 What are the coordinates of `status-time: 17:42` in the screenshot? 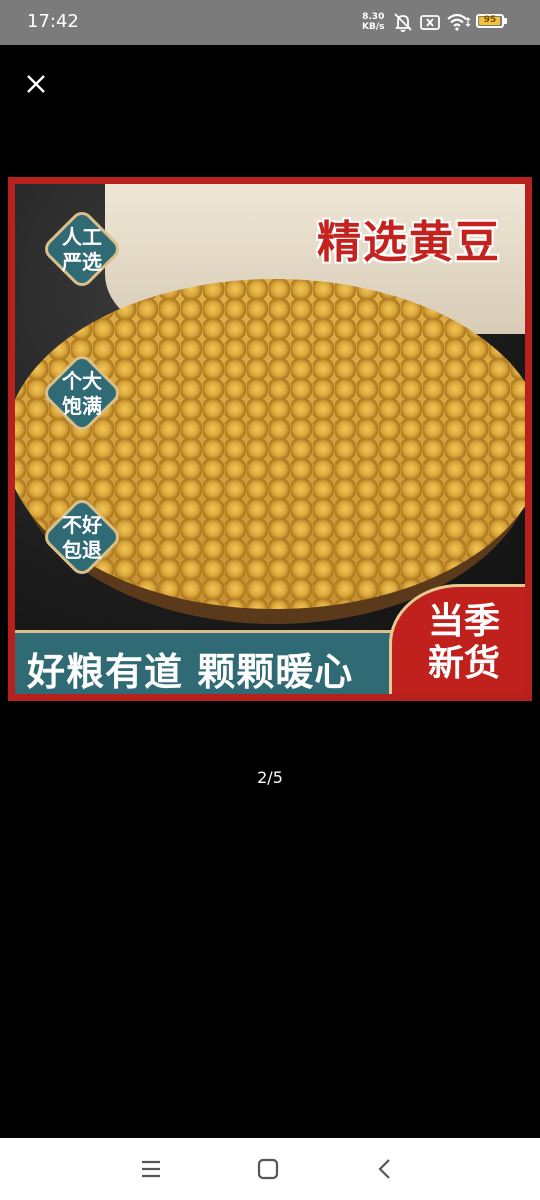 It's located at (53, 21).